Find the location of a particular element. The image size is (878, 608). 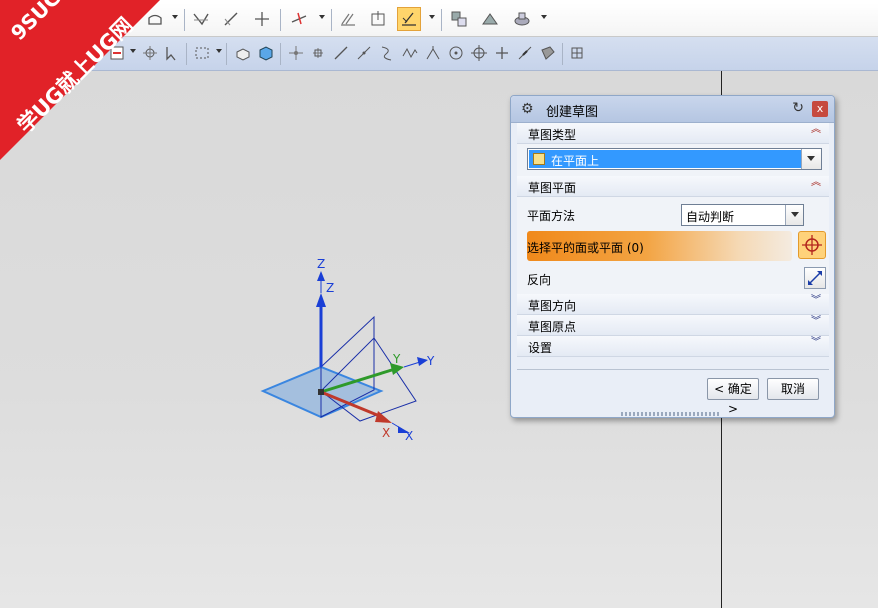

snap-end-icon is located at coordinates (296, 53).